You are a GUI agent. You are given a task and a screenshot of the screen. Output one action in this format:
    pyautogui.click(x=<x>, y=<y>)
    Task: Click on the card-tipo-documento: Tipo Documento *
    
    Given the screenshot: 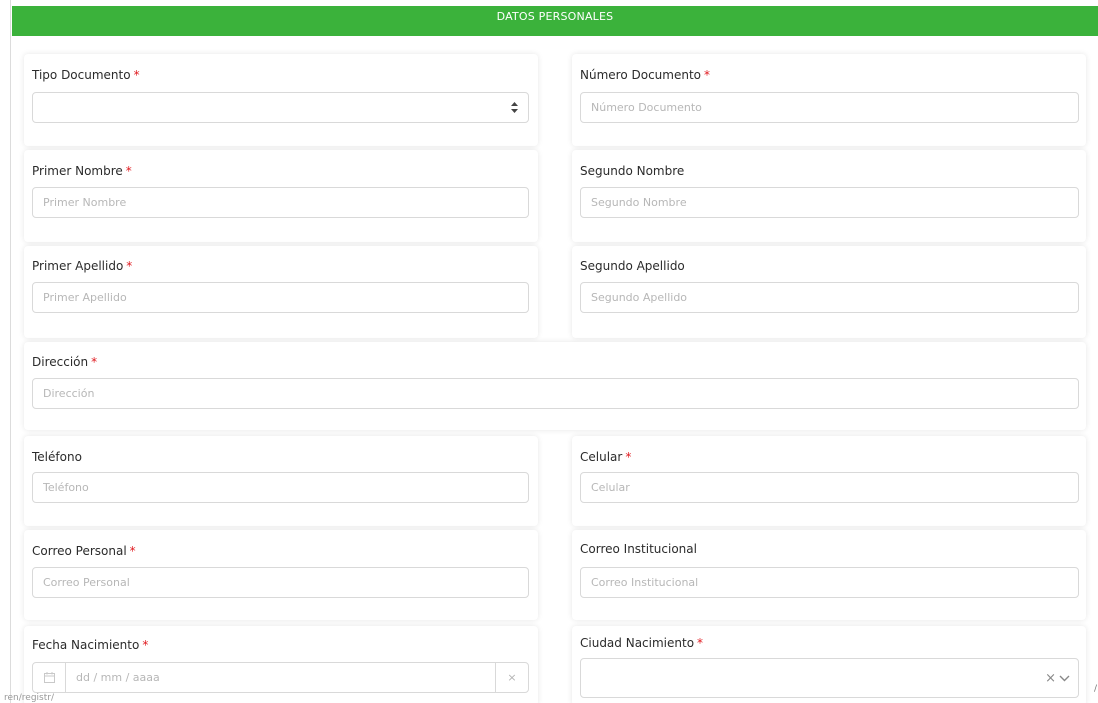 What is the action you would take?
    pyautogui.click(x=281, y=100)
    